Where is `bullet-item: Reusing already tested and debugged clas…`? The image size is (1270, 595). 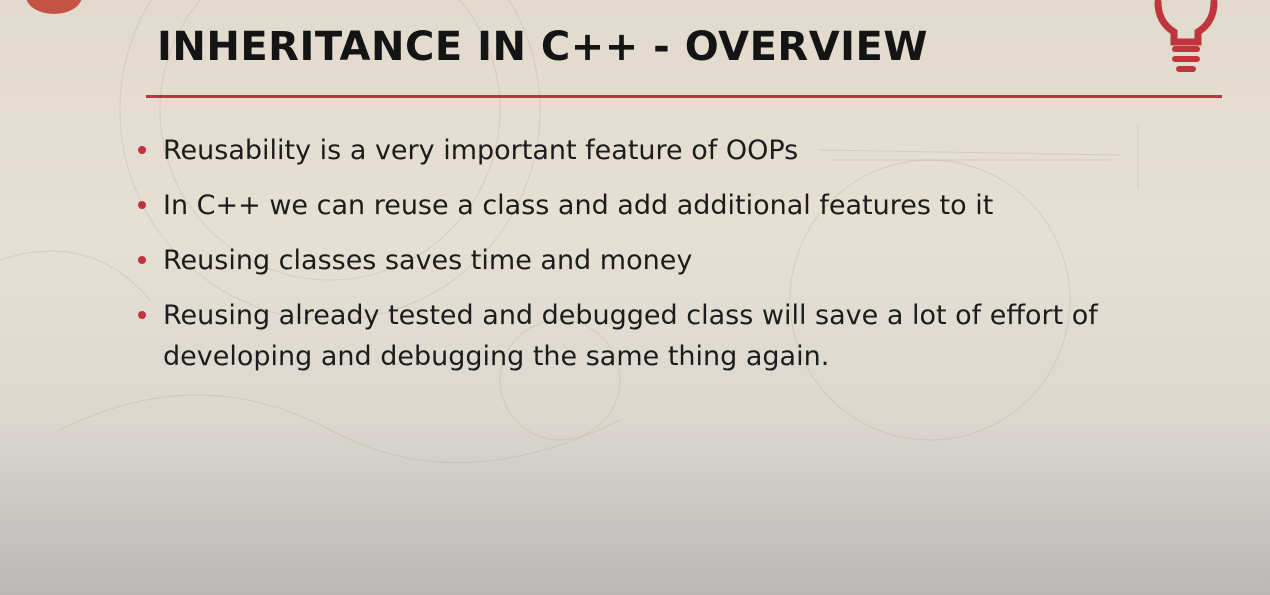
bullet-item: Reusing already tested and debugged clas… is located at coordinates (635, 336).